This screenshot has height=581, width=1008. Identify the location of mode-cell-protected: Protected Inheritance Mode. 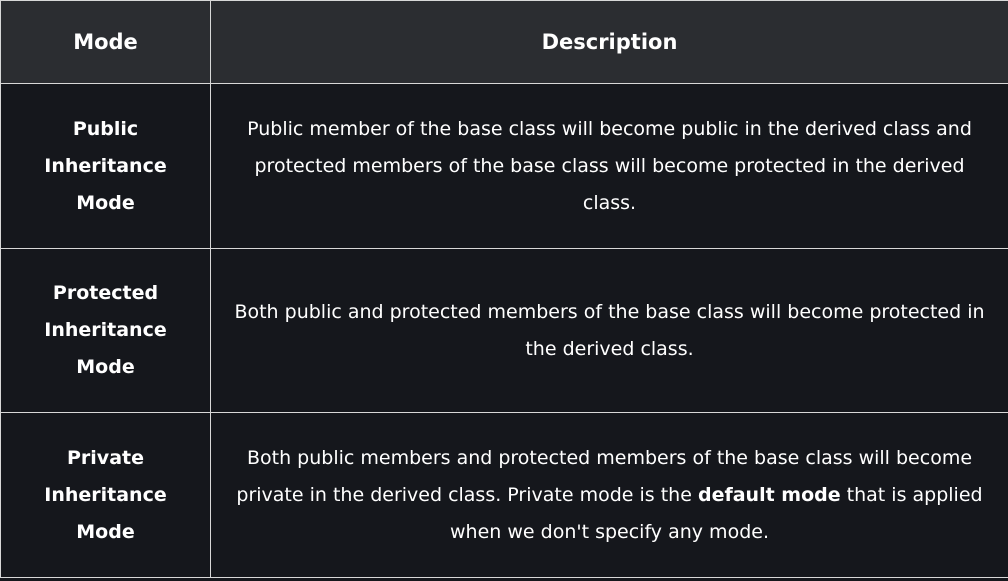
(105, 330).